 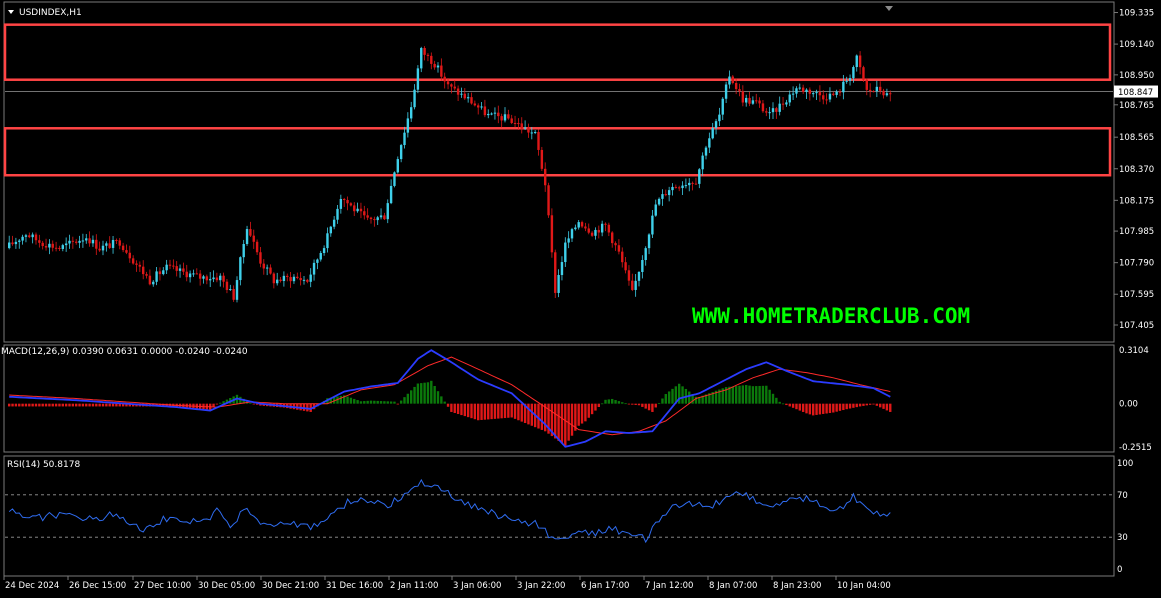 I want to click on x-tick-label: 7 Jan 12:00, so click(x=669, y=586).